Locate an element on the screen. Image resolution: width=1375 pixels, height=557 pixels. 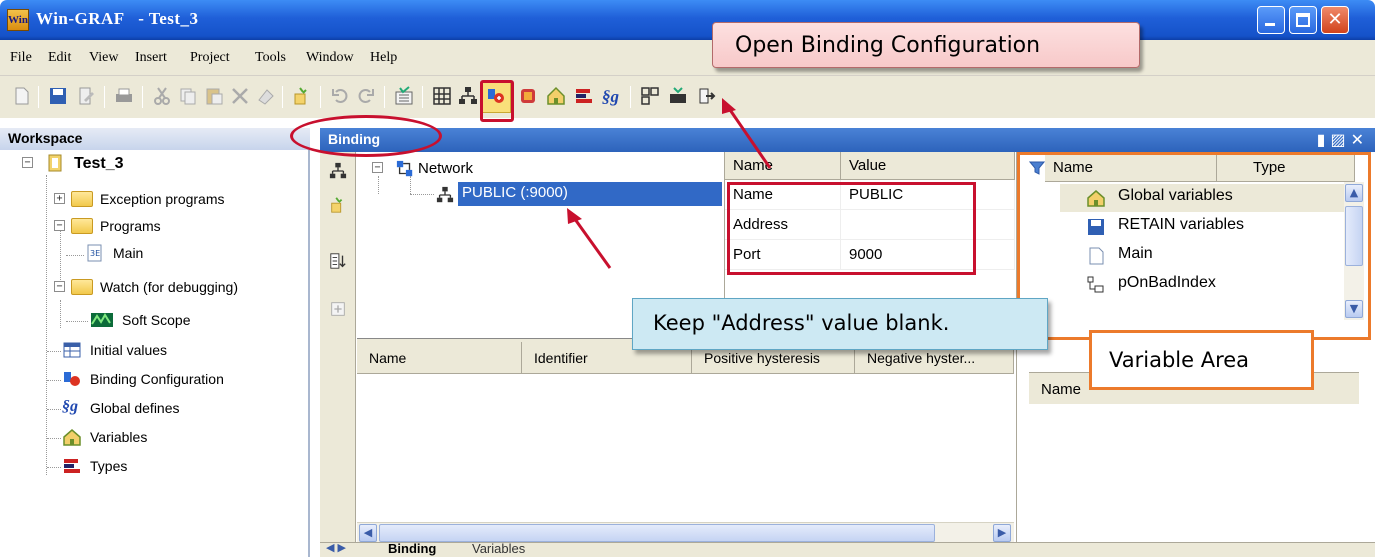
col-name: Name is located at coordinates (439, 358).